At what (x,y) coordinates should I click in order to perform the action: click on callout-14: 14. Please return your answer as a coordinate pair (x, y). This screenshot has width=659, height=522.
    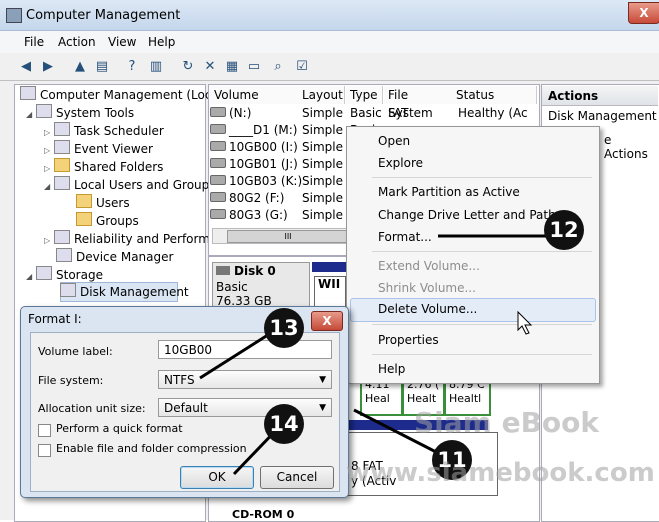
    Looking at the image, I should click on (284, 424).